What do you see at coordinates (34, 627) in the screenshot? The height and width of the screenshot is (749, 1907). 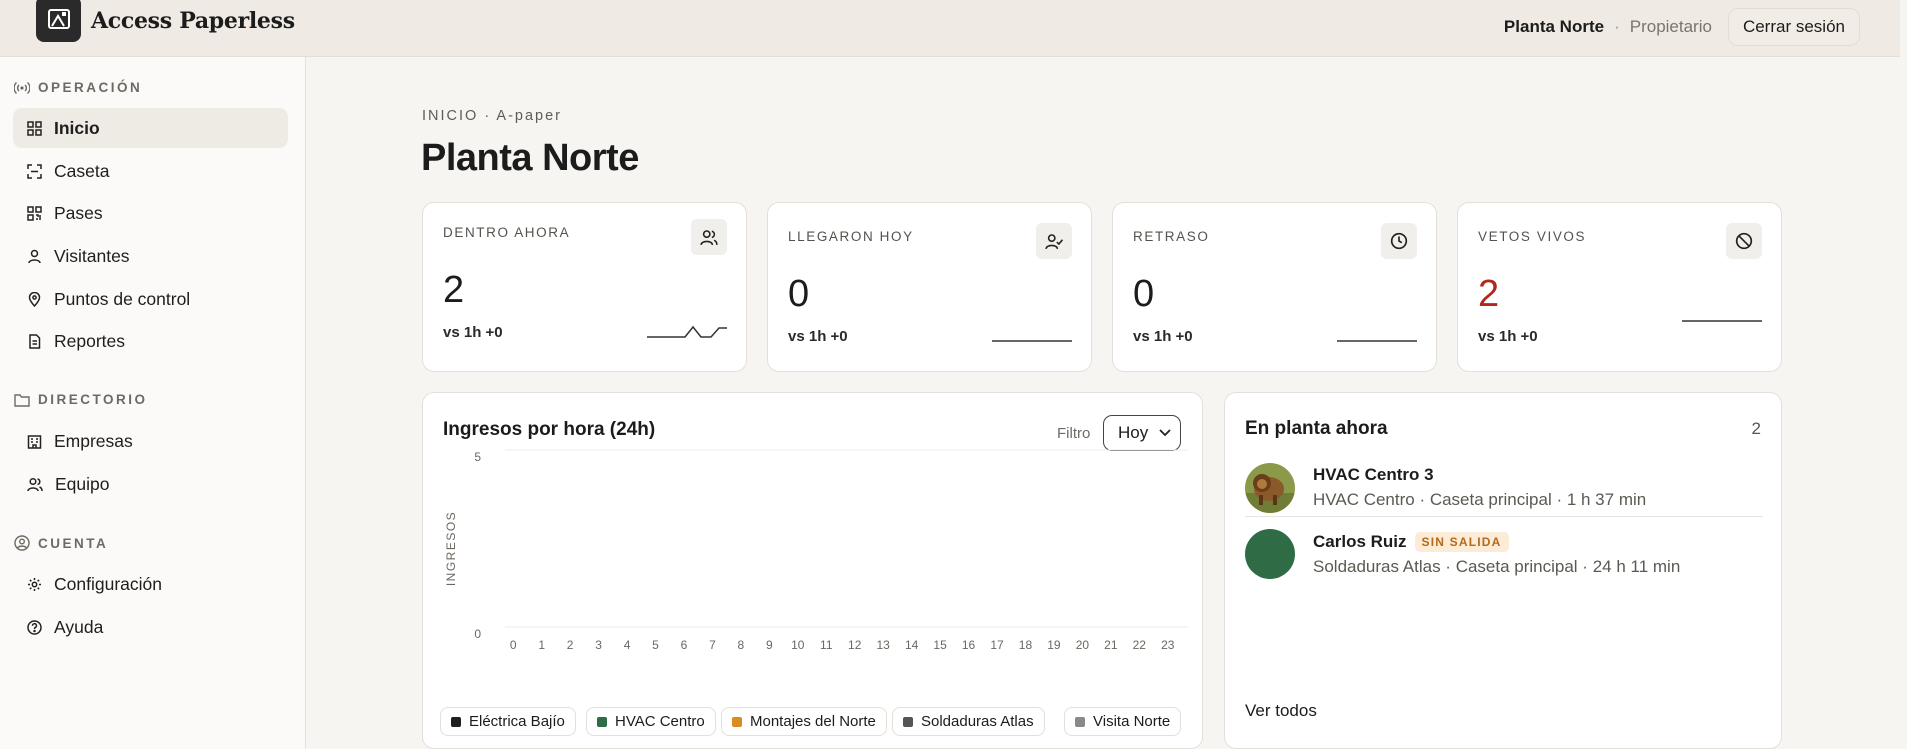 I see `help-icon` at bounding box center [34, 627].